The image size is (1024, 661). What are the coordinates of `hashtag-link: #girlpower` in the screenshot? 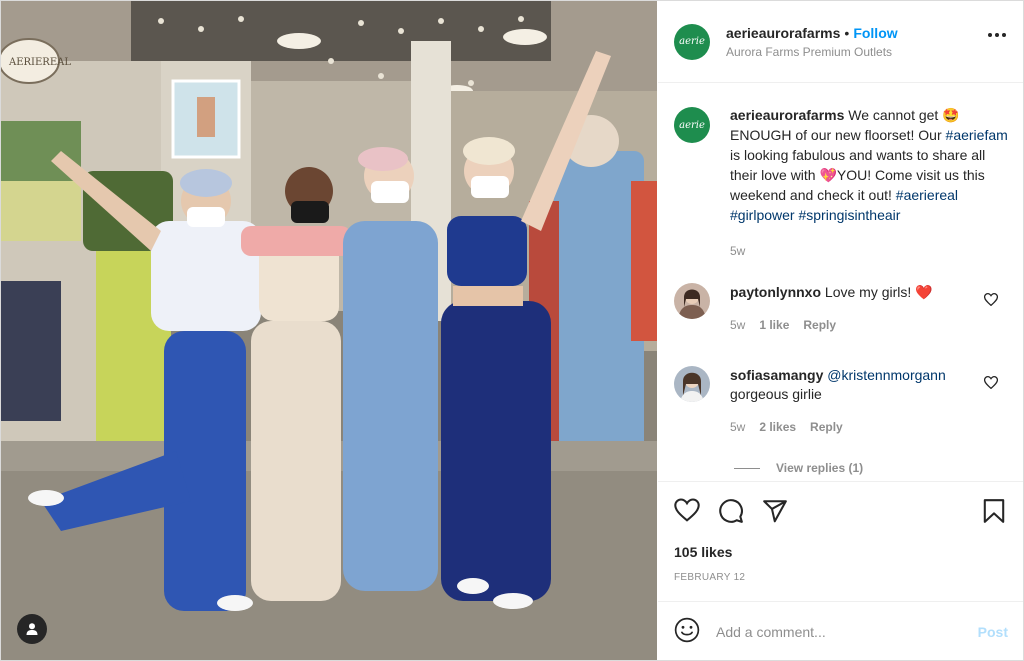 It's located at (762, 215).